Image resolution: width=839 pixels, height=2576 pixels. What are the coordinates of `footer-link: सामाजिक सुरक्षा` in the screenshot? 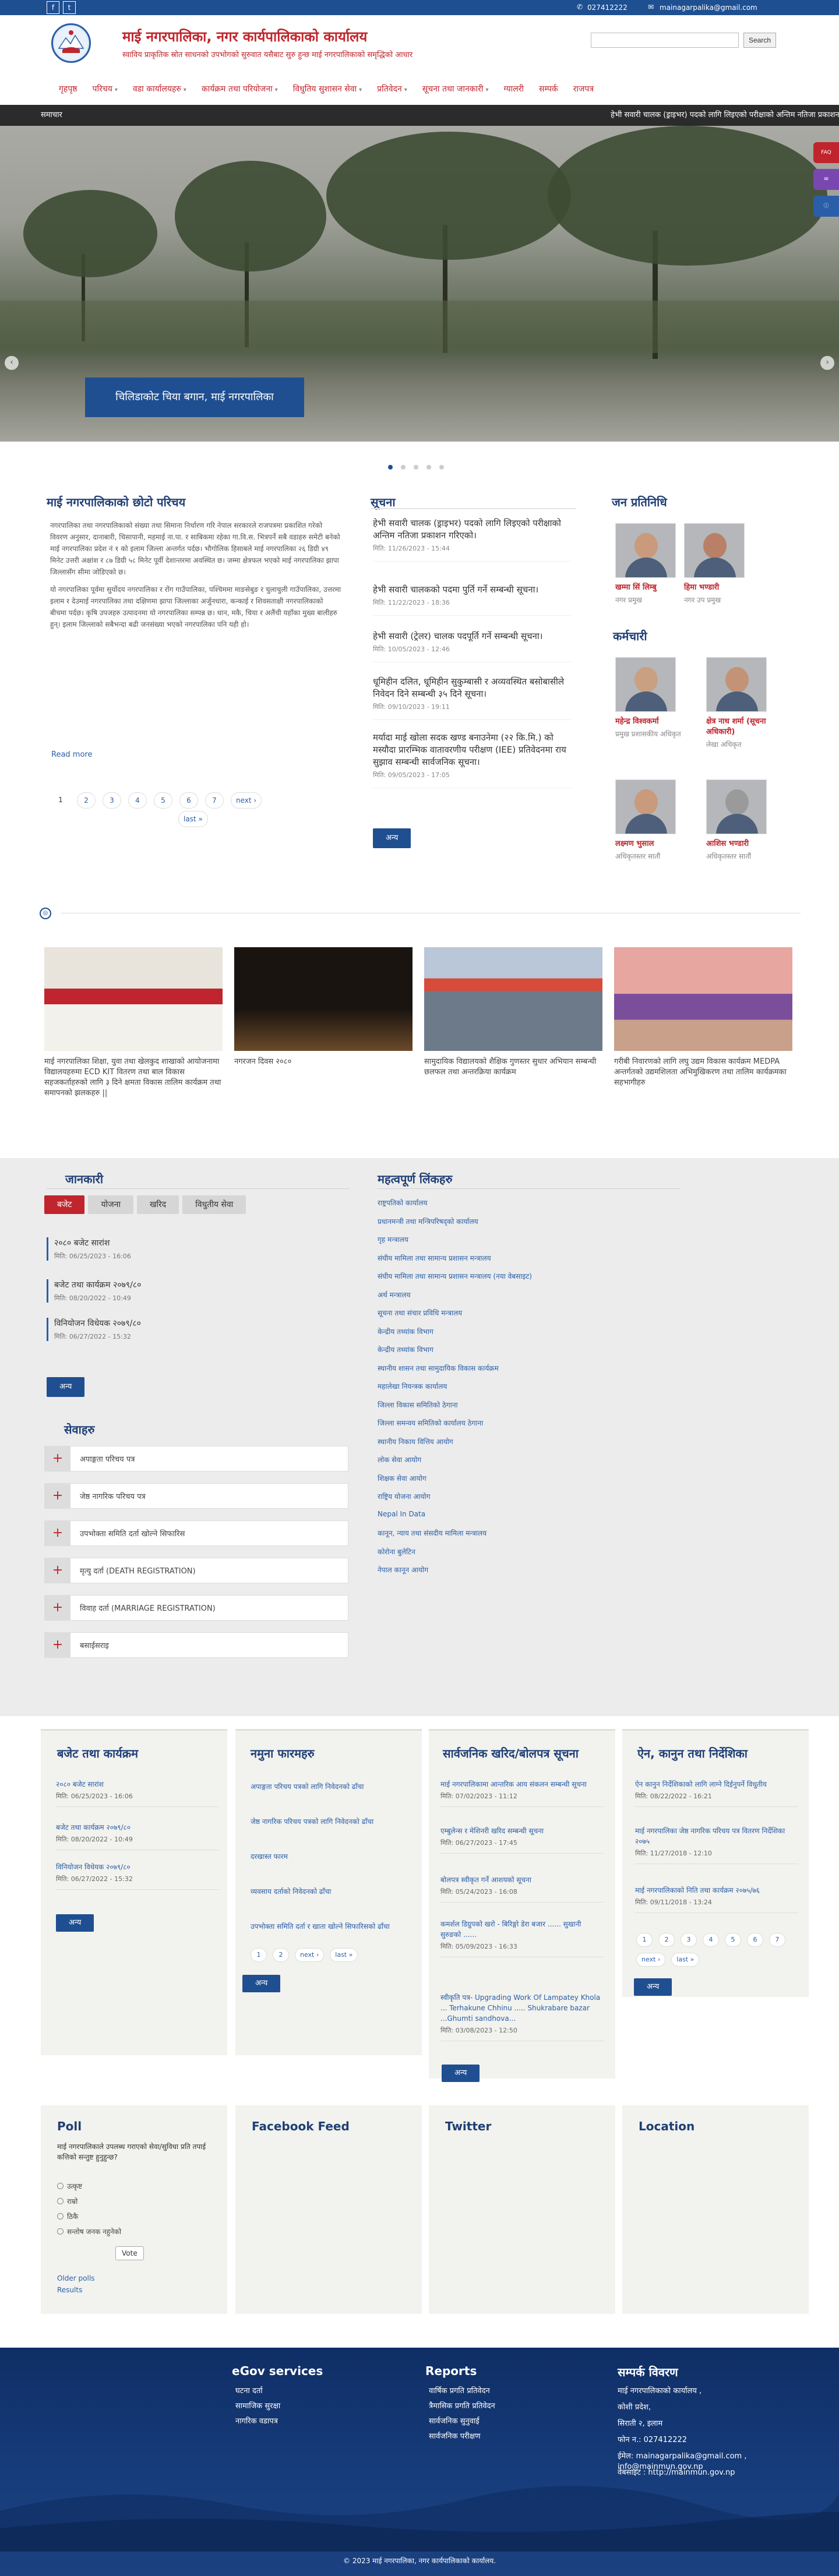 It's located at (257, 2406).